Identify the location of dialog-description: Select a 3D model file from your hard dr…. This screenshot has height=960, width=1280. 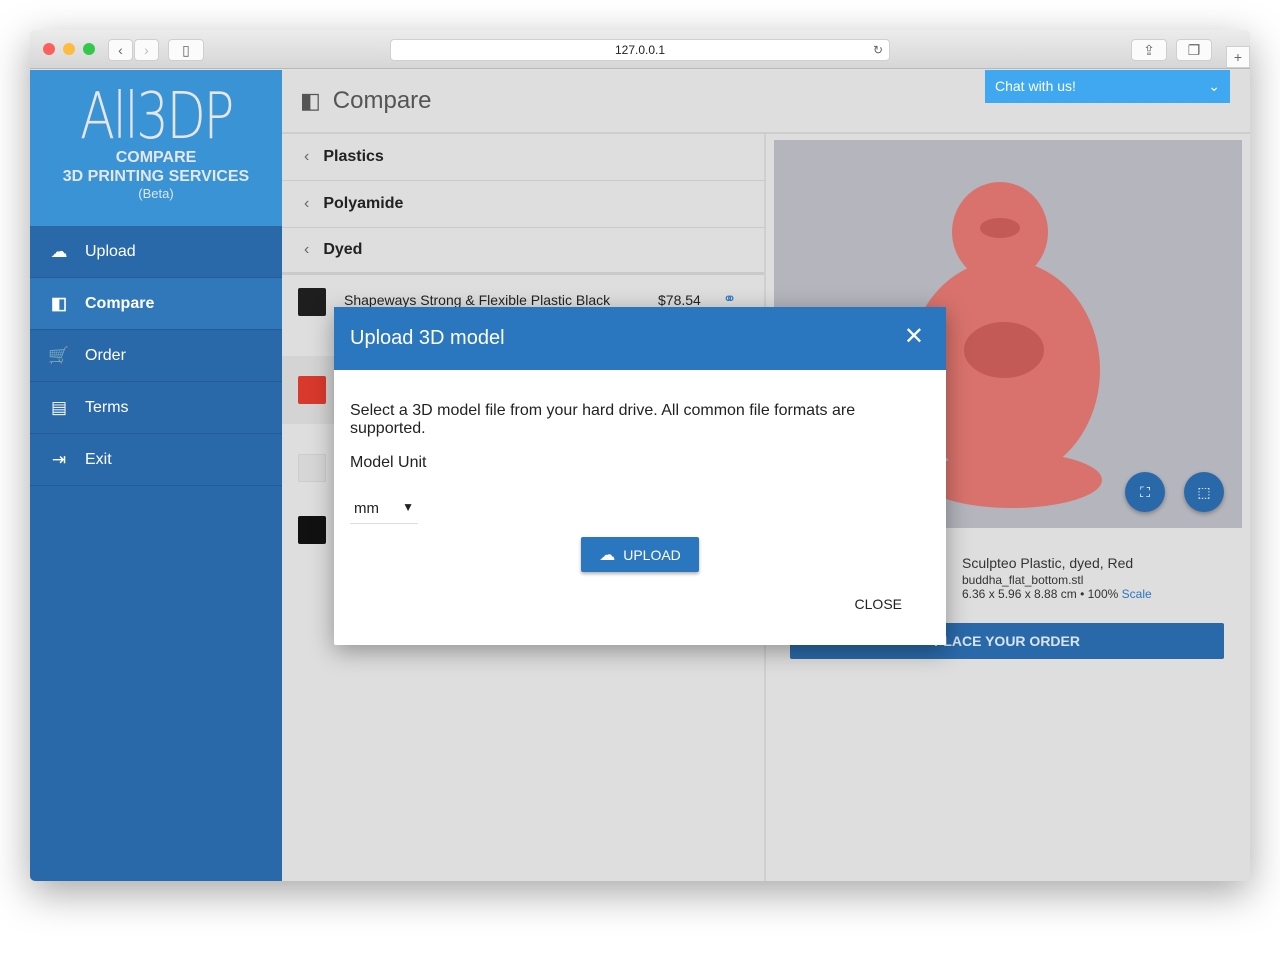
(603, 419).